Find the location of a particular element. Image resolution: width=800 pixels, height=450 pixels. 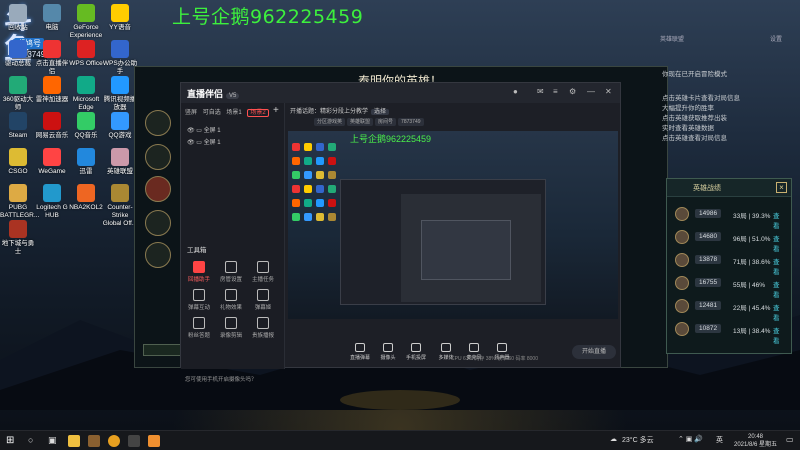

browser-icon is located at coordinates (114, 441).